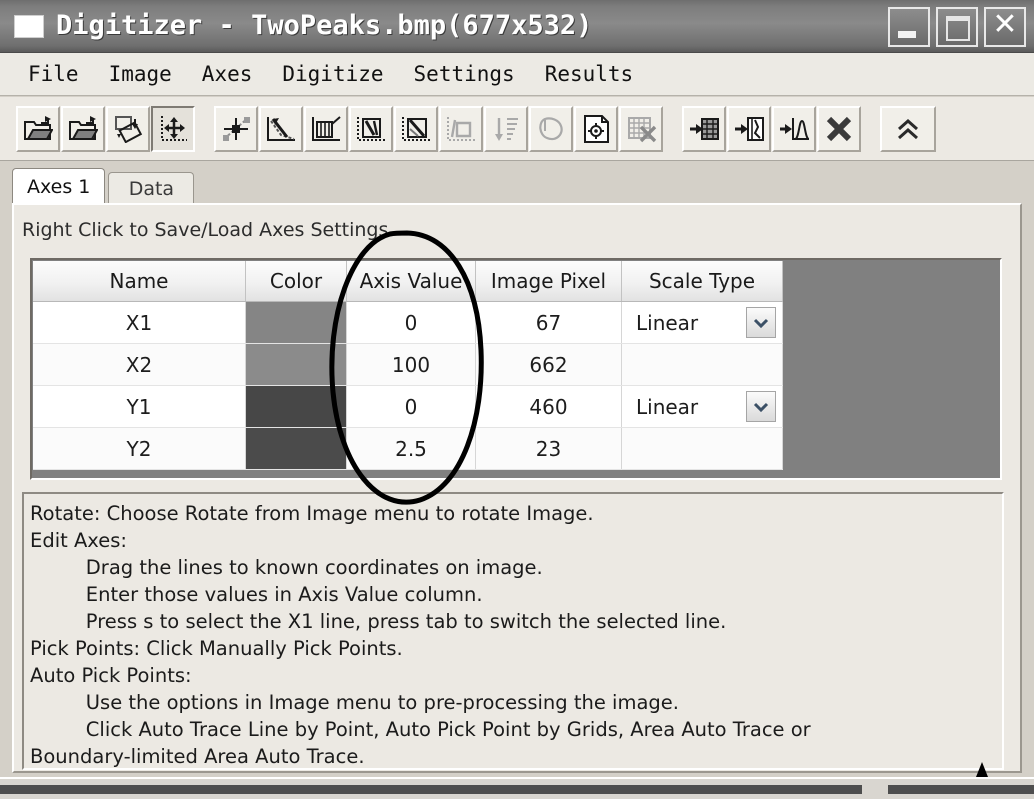  Describe the element at coordinates (464, 74) in the screenshot. I see `menu-item-settings: Settings` at that location.